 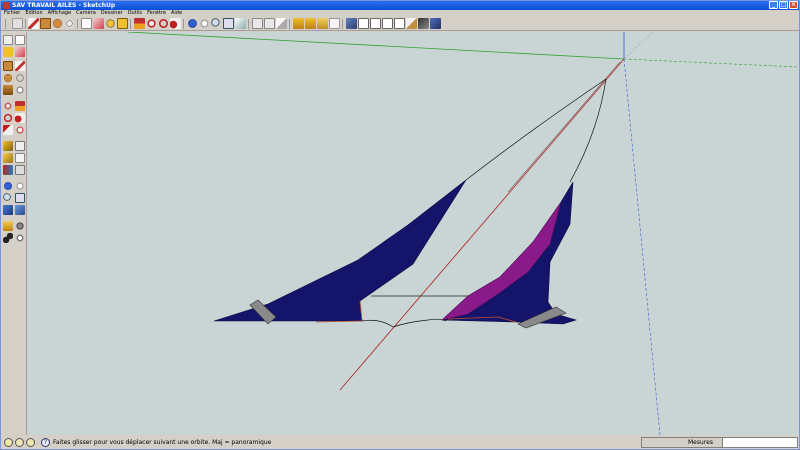 What do you see at coordinates (411, 23) in the screenshot?
I see `view-left-icon` at bounding box center [411, 23].